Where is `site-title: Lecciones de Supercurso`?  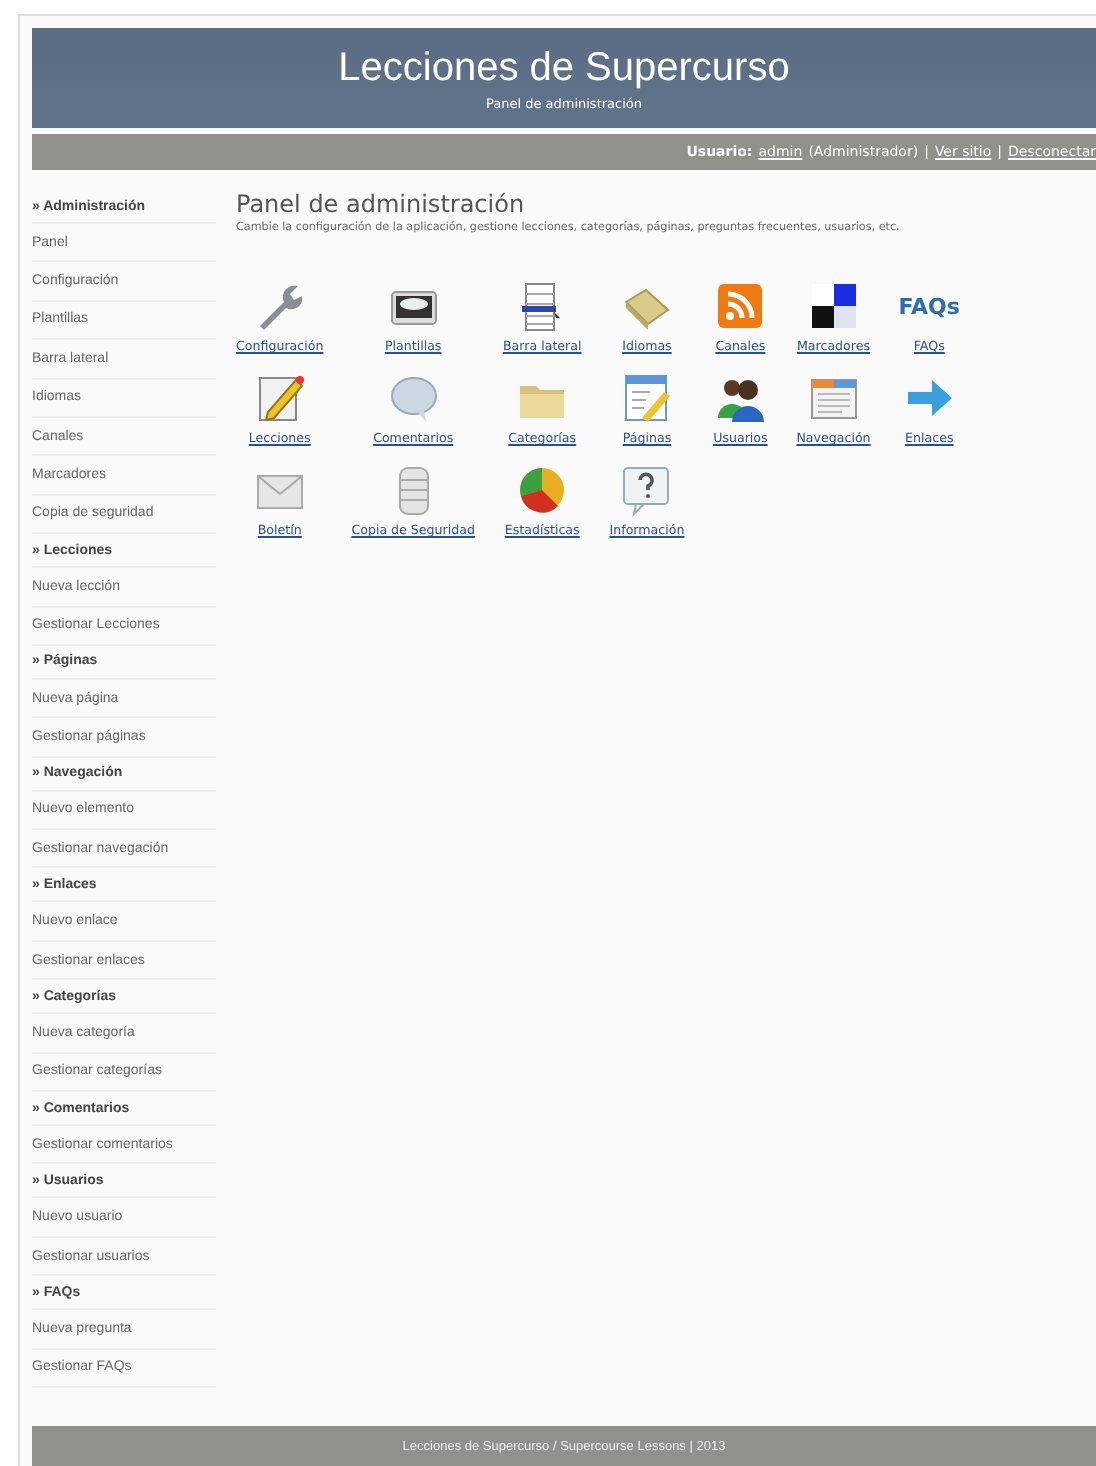 site-title: Lecciones de Supercurso is located at coordinates (564, 68).